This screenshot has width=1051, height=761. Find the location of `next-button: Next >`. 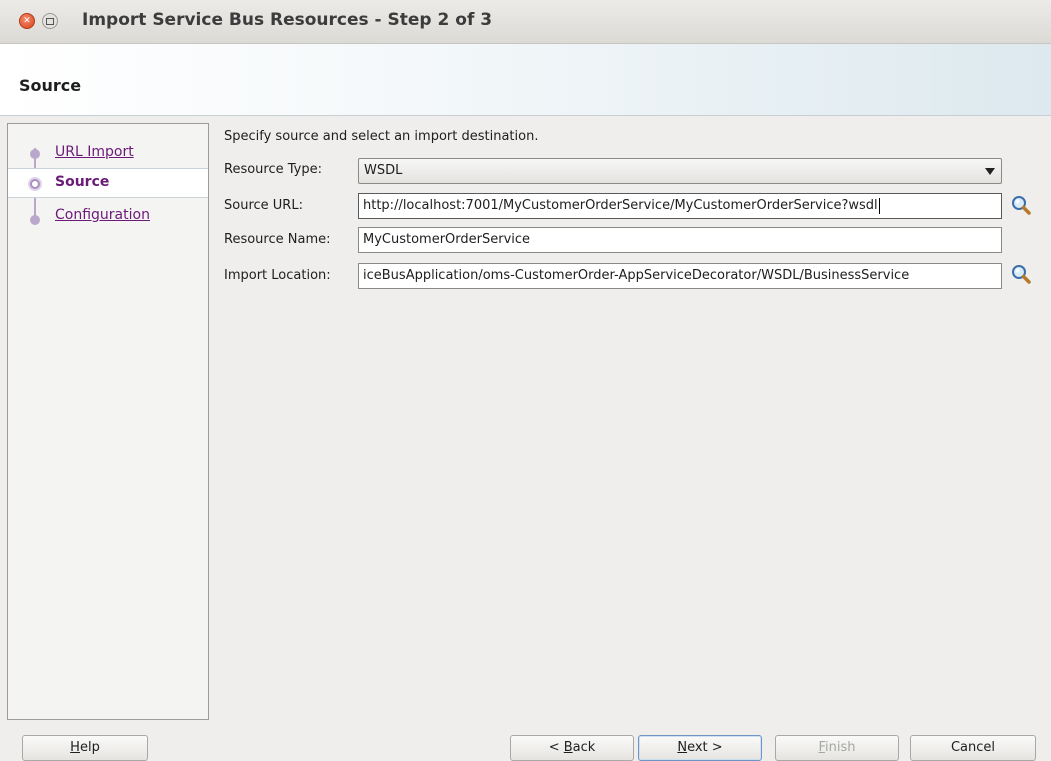

next-button: Next > is located at coordinates (700, 748).